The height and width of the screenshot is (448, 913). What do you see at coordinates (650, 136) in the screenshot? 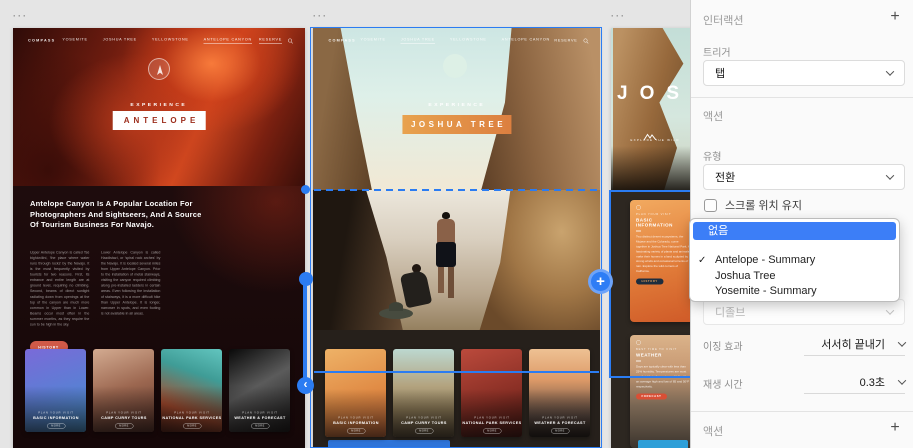
I see `mountain-icon` at bounding box center [650, 136].